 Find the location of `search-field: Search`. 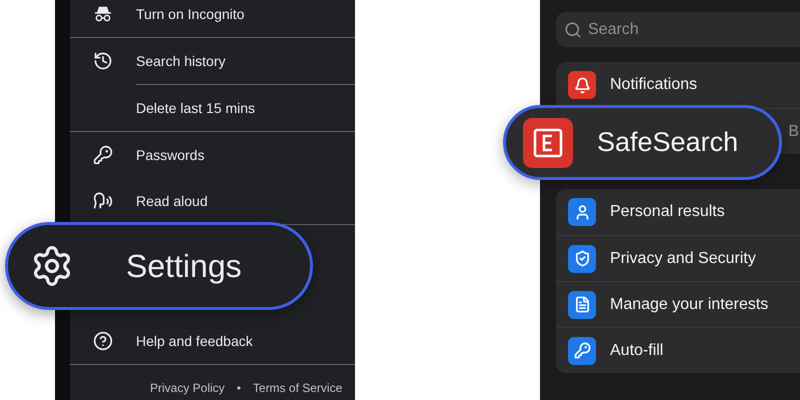

search-field: Search is located at coordinates (678, 29).